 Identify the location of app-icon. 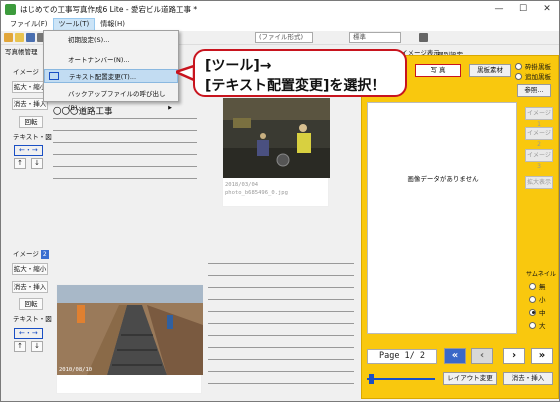
(10, 9).